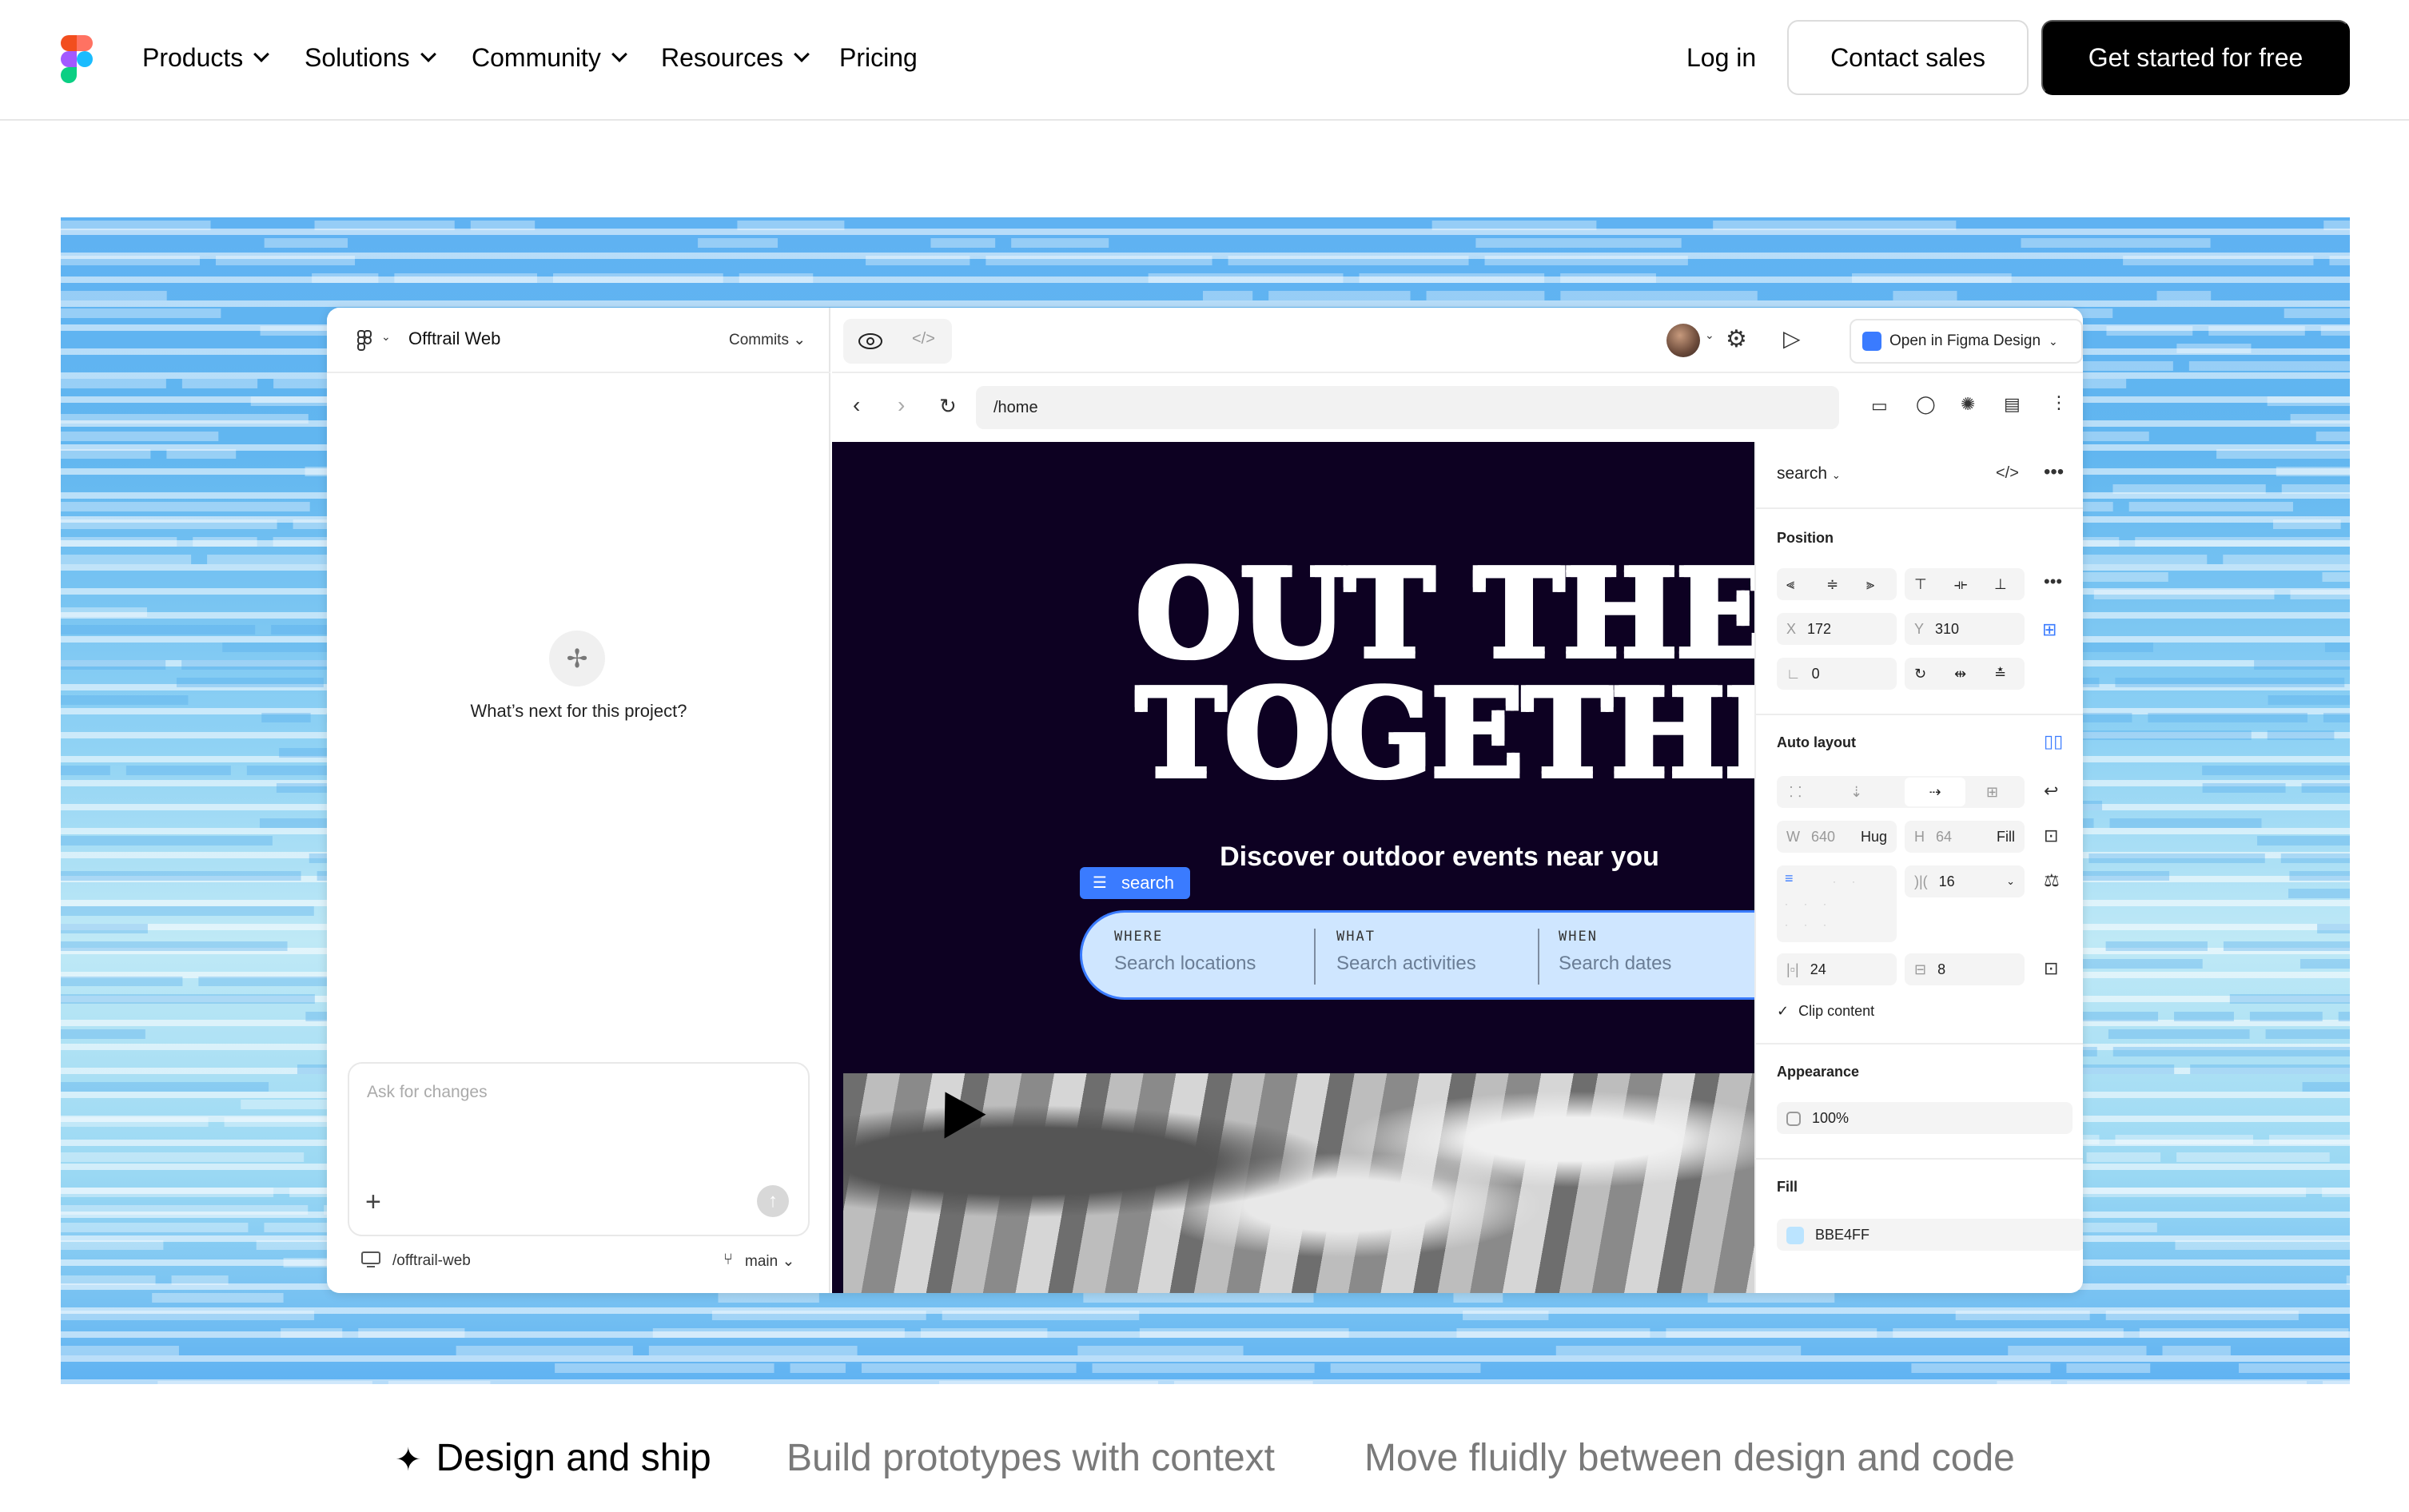 The height and width of the screenshot is (1512, 2409). I want to click on resize-icon: ⊡, so click(2051, 836).